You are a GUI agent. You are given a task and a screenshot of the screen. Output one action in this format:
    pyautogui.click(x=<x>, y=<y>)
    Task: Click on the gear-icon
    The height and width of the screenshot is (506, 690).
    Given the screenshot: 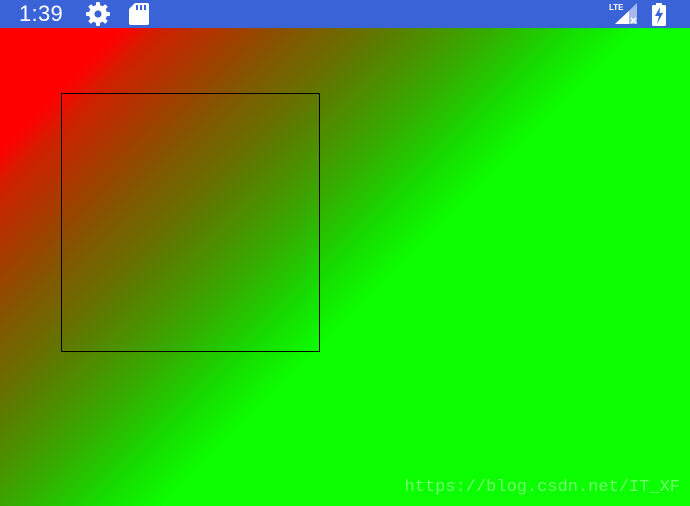 What is the action you would take?
    pyautogui.click(x=98, y=14)
    